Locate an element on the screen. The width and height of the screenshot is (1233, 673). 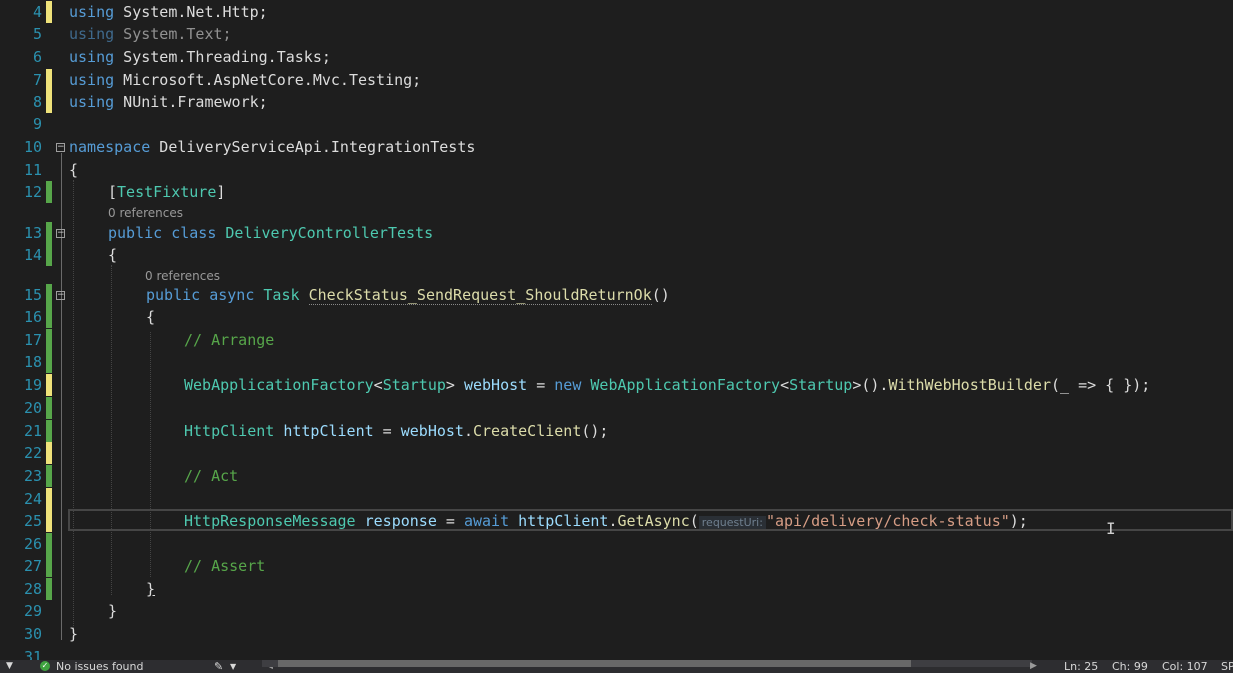
code-line: 5 using System.Text; is located at coordinates (616, 34).